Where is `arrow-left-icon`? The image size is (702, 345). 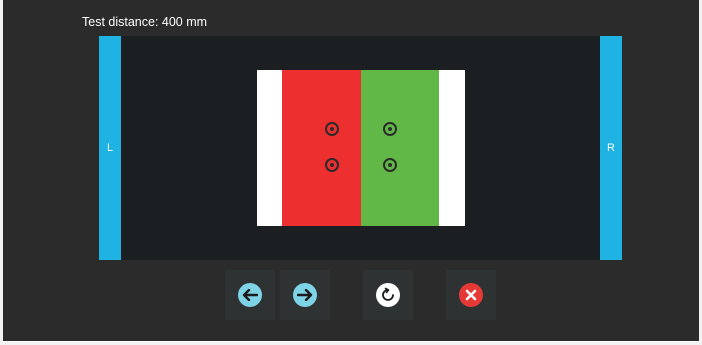 arrow-left-icon is located at coordinates (250, 295).